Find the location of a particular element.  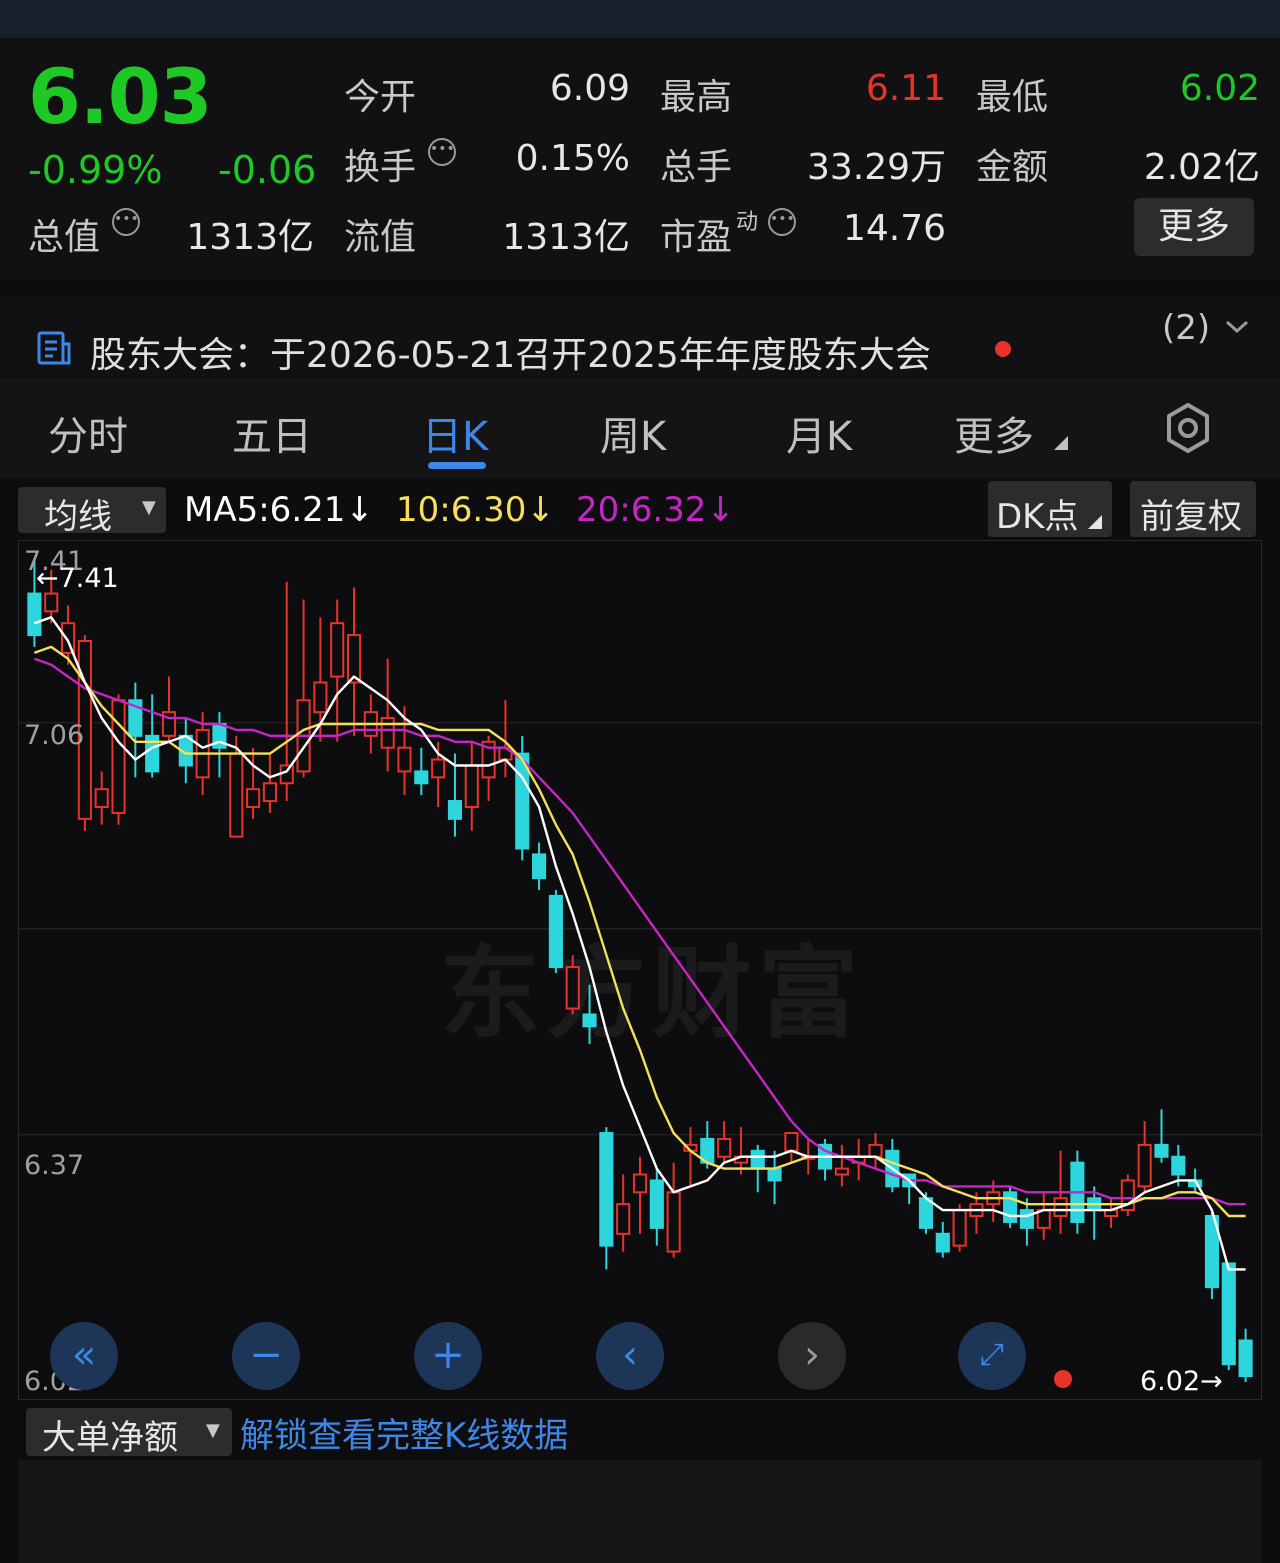

document-icon is located at coordinates (54, 348).